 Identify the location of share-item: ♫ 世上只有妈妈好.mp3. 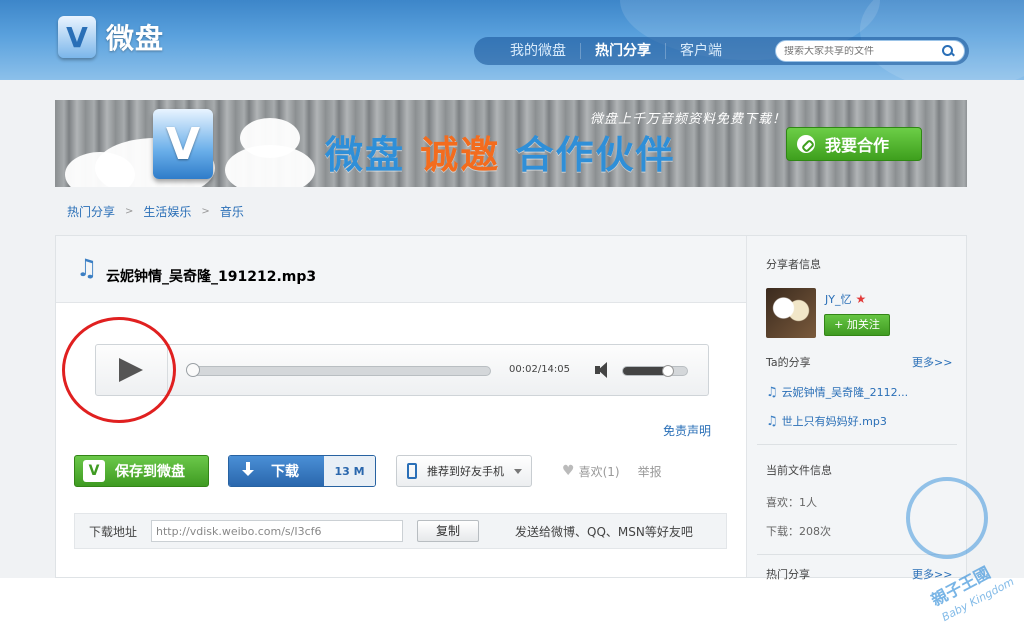
(826, 421).